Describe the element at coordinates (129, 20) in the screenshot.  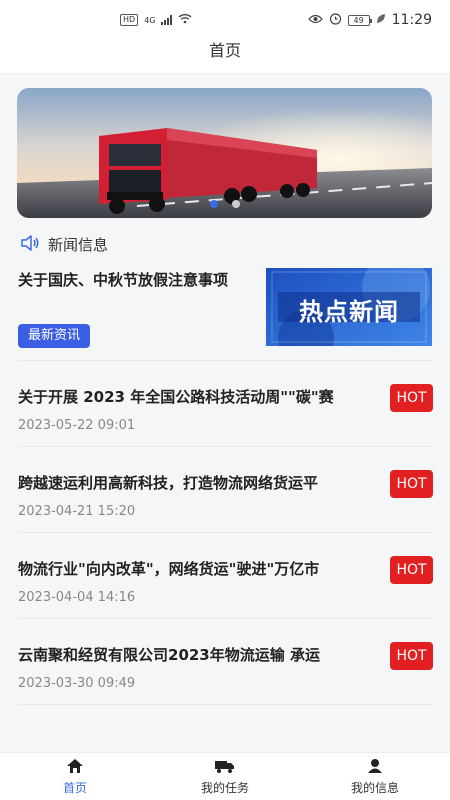
I see `hd-badge: HD` at that location.